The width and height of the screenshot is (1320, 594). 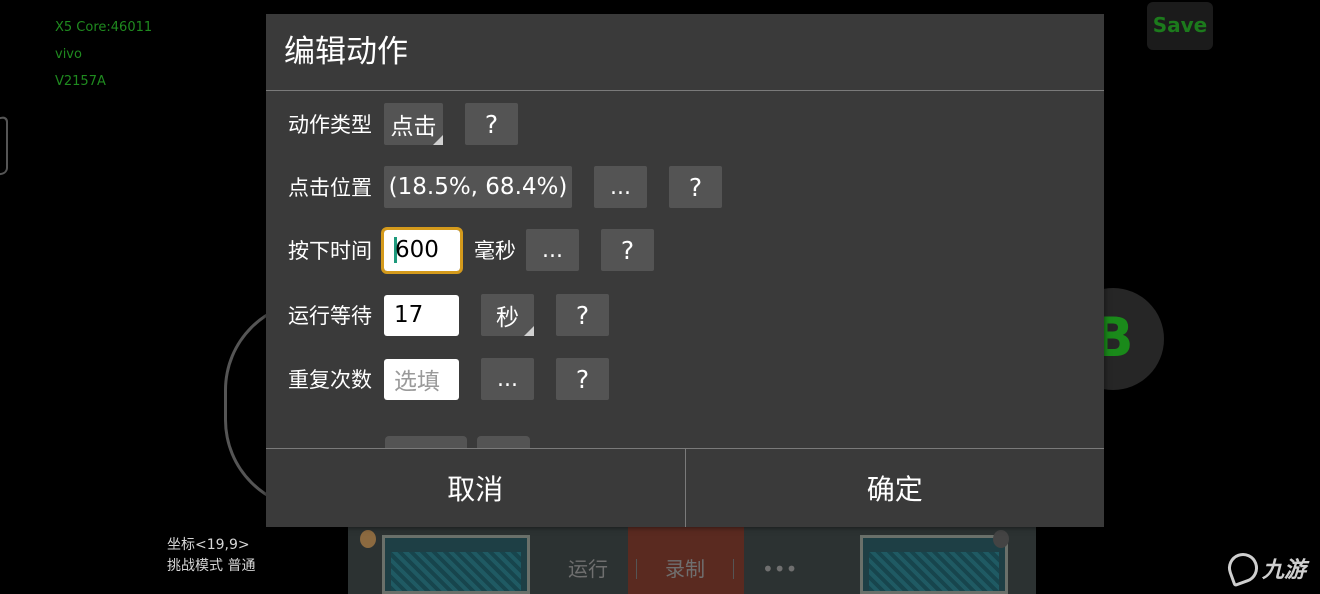 I want to click on watermark: 九游, so click(x=1265, y=568).